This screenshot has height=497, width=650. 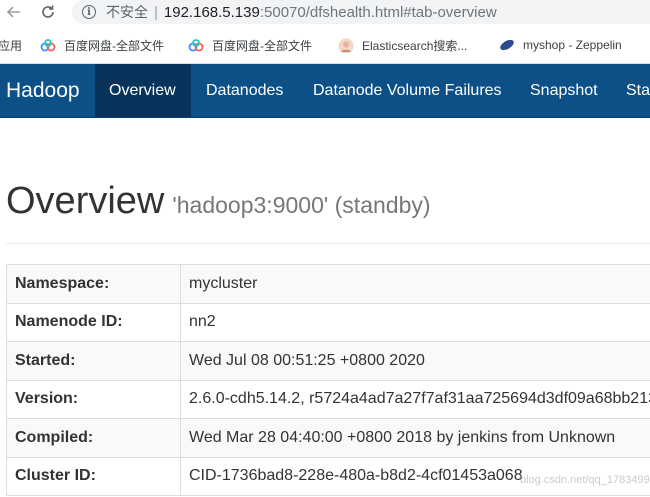 I want to click on row-value: mycluster, so click(x=415, y=284).